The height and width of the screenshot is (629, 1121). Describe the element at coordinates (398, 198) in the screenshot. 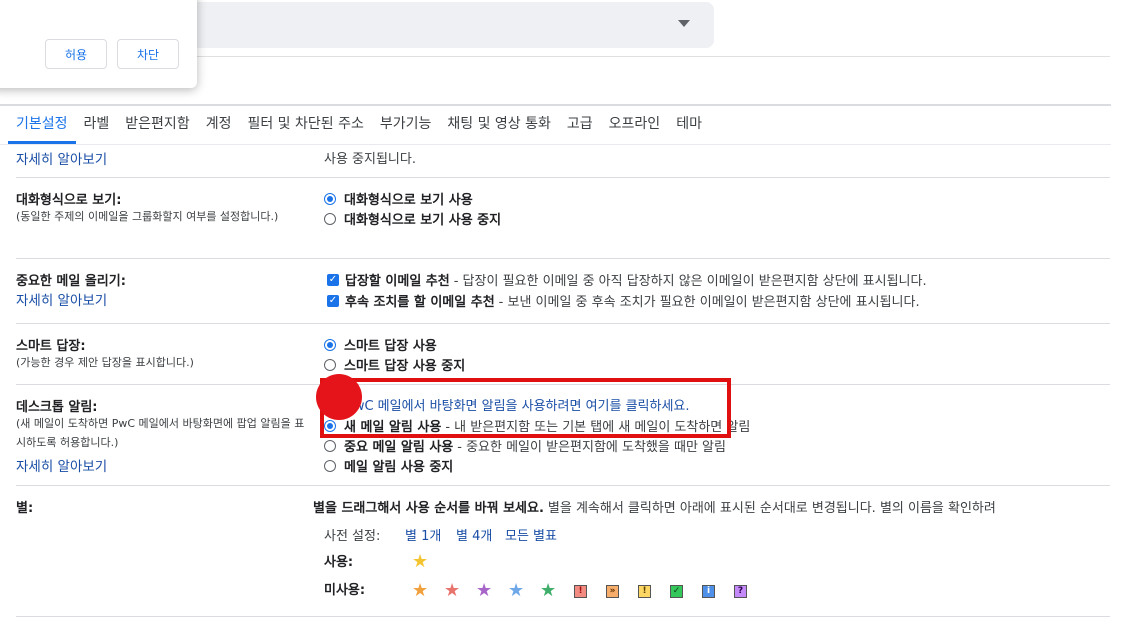

I see `conversation-on-option: 대화형식으로 보기 사용` at that location.